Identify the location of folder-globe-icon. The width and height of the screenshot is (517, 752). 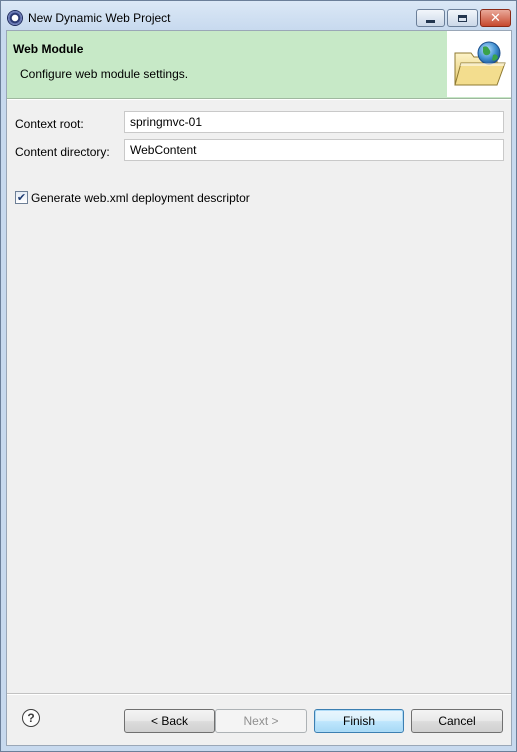
(480, 63).